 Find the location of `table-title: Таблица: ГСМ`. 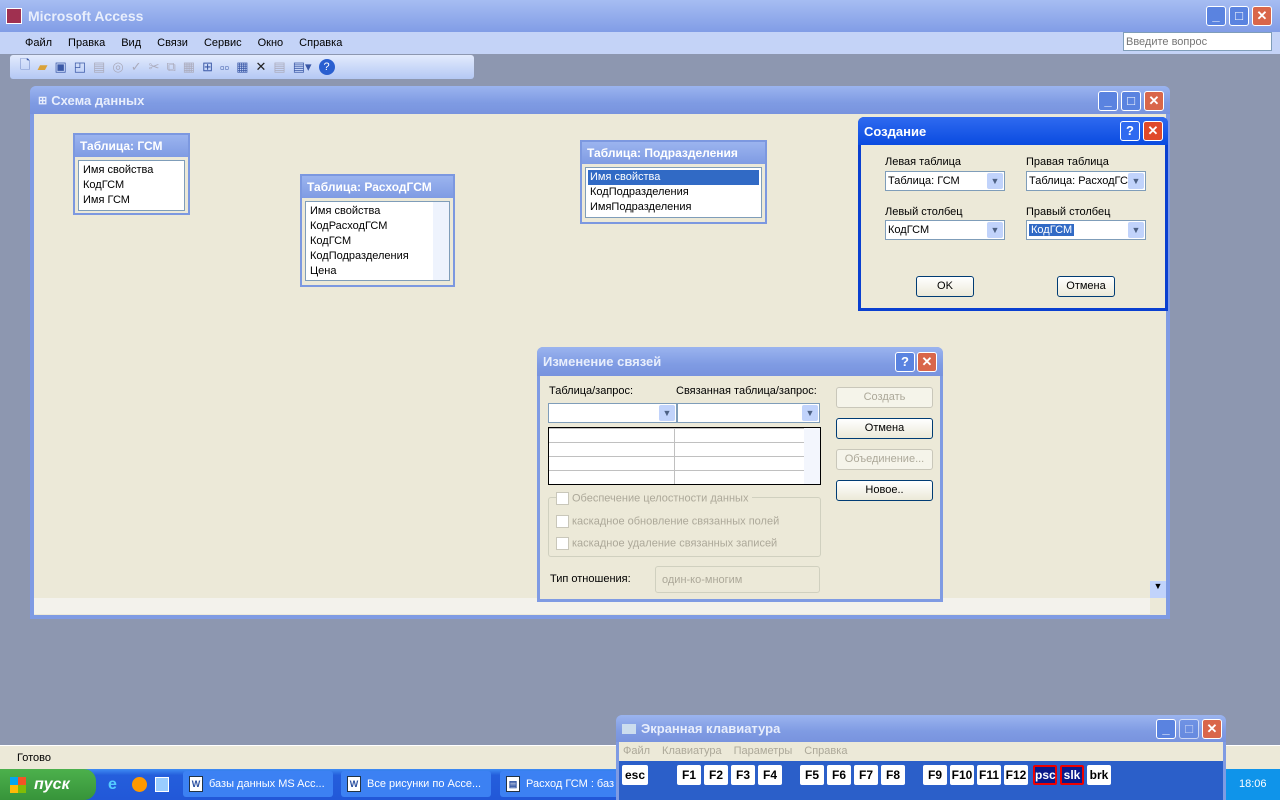

table-title: Таблица: ГСМ is located at coordinates (131, 146).